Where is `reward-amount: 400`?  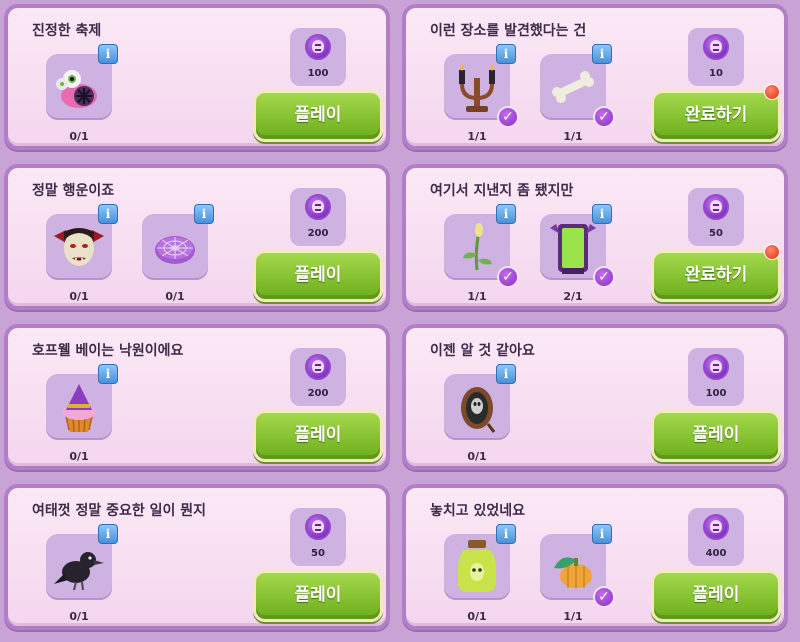
reward-amount: 400 is located at coordinates (716, 553).